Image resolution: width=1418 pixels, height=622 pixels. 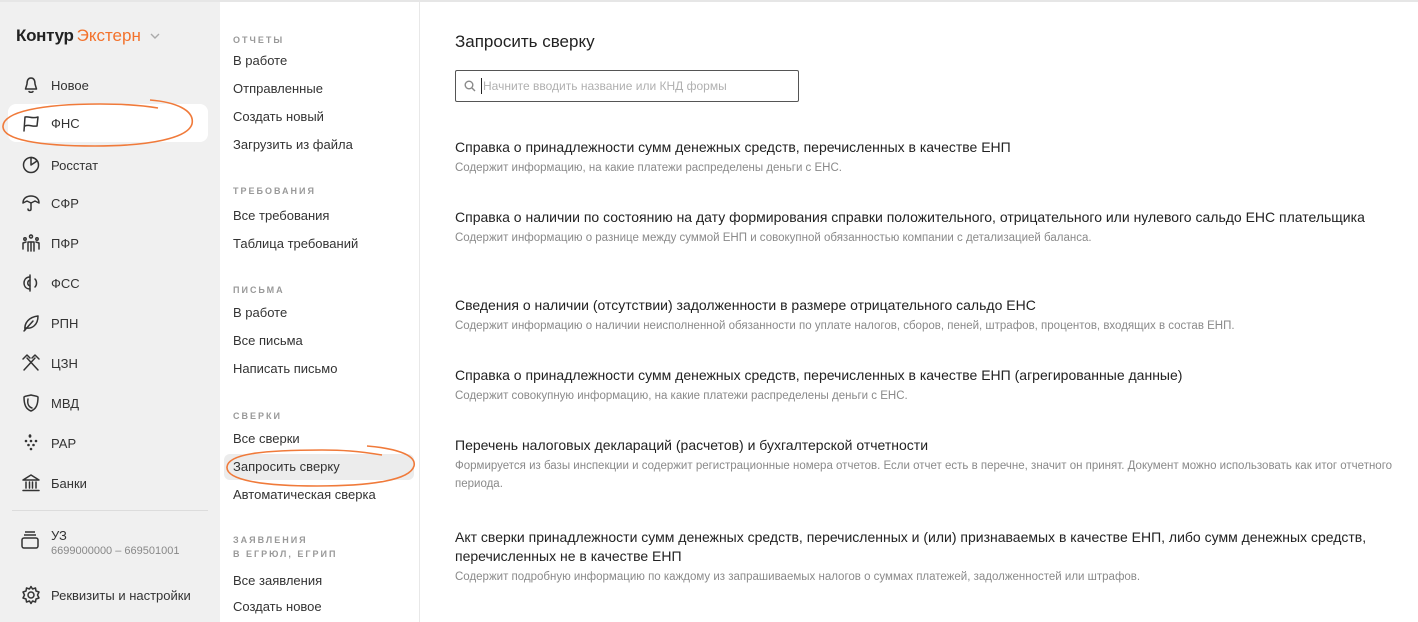 I want to click on nav-link-all-letters: Все письма, so click(x=319, y=341).